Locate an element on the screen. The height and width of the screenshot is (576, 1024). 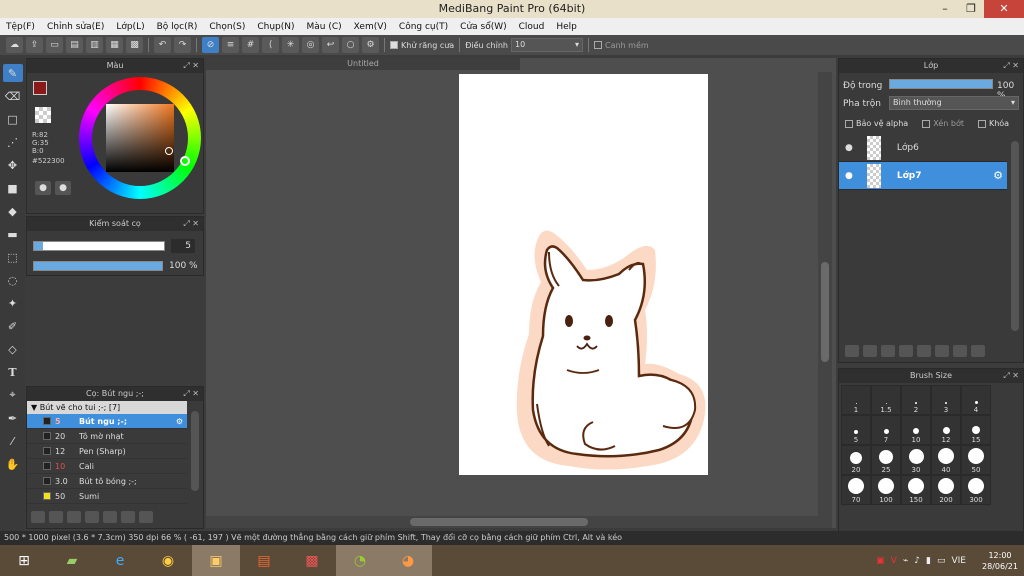
brush-item: 50 Sumi is located at coordinates (107, 496).